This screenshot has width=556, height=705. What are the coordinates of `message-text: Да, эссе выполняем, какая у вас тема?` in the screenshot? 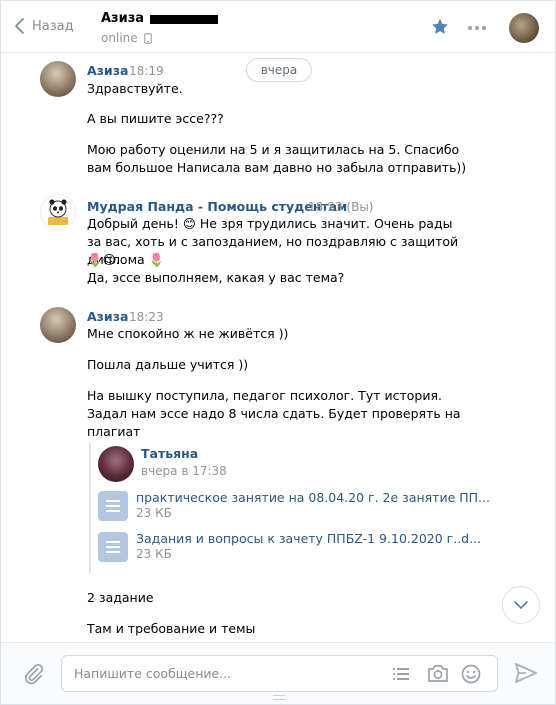 It's located at (216, 277).